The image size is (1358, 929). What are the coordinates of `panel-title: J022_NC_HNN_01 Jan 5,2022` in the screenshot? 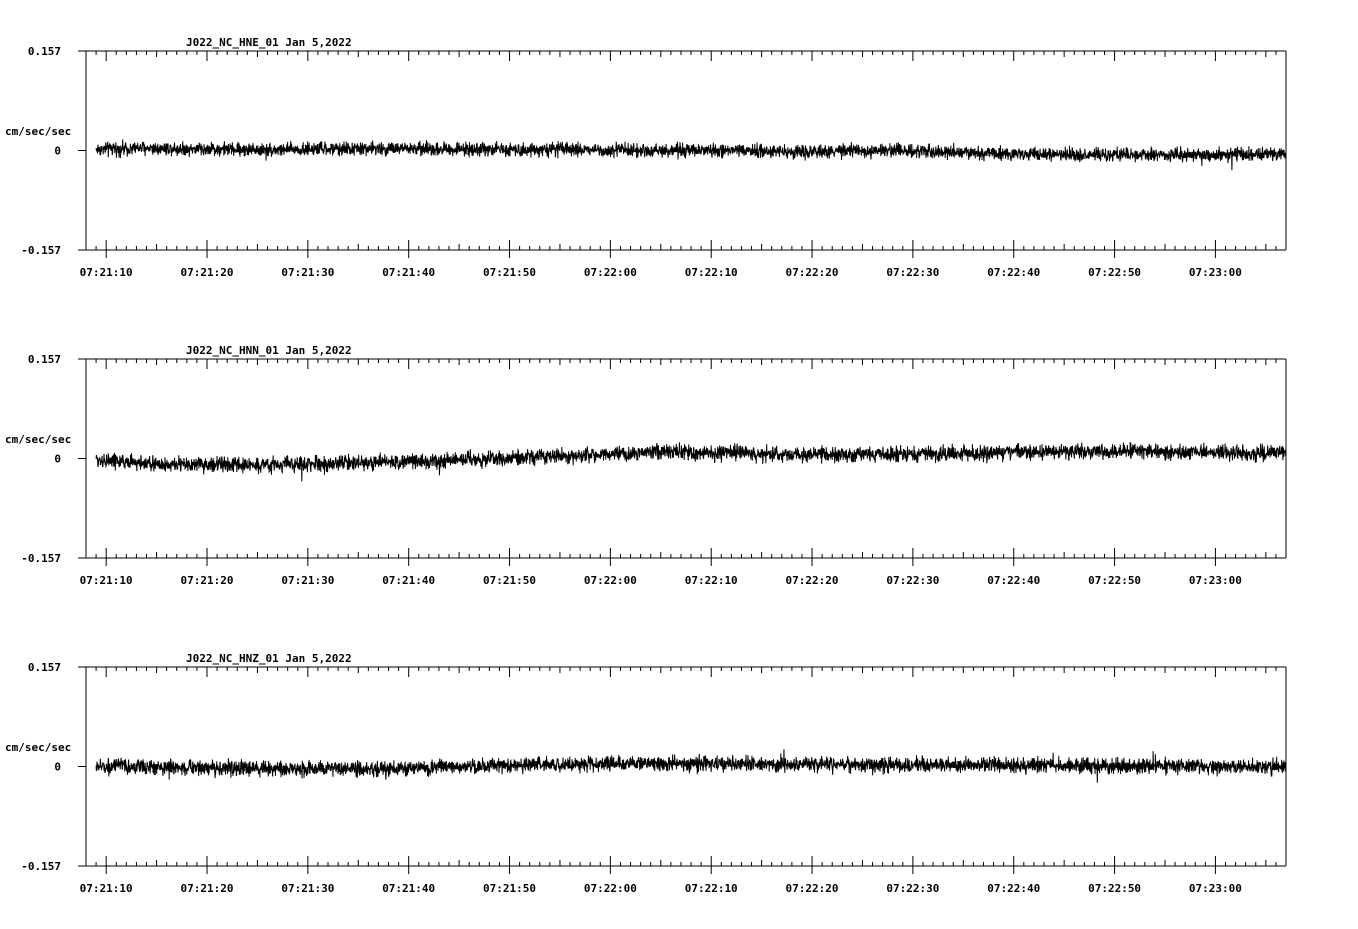 It's located at (269, 350).